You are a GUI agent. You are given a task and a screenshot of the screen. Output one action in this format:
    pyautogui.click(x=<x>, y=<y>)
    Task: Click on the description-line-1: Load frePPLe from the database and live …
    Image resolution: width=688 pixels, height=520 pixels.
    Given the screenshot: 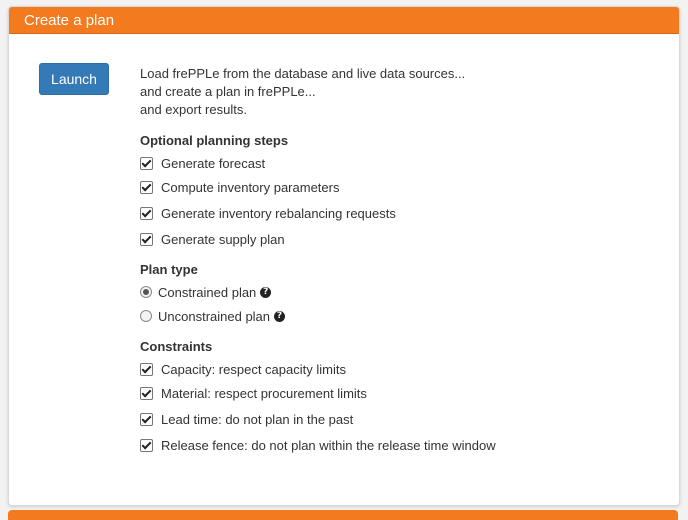 What is the action you would take?
    pyautogui.click(x=303, y=73)
    